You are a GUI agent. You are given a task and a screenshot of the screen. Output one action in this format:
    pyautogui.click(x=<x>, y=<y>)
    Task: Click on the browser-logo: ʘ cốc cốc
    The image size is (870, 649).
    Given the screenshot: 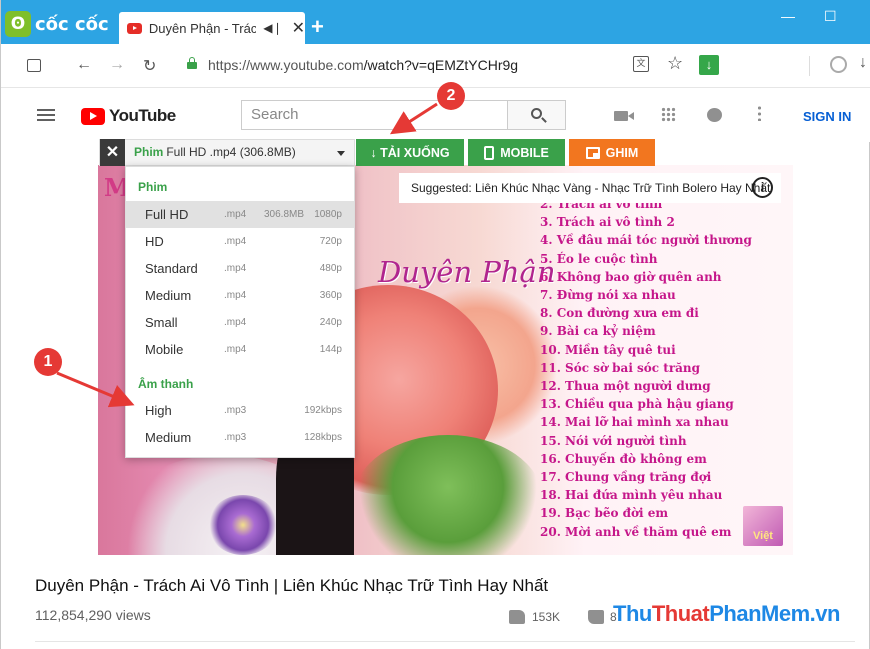 What is the action you would take?
    pyautogui.click(x=57, y=24)
    